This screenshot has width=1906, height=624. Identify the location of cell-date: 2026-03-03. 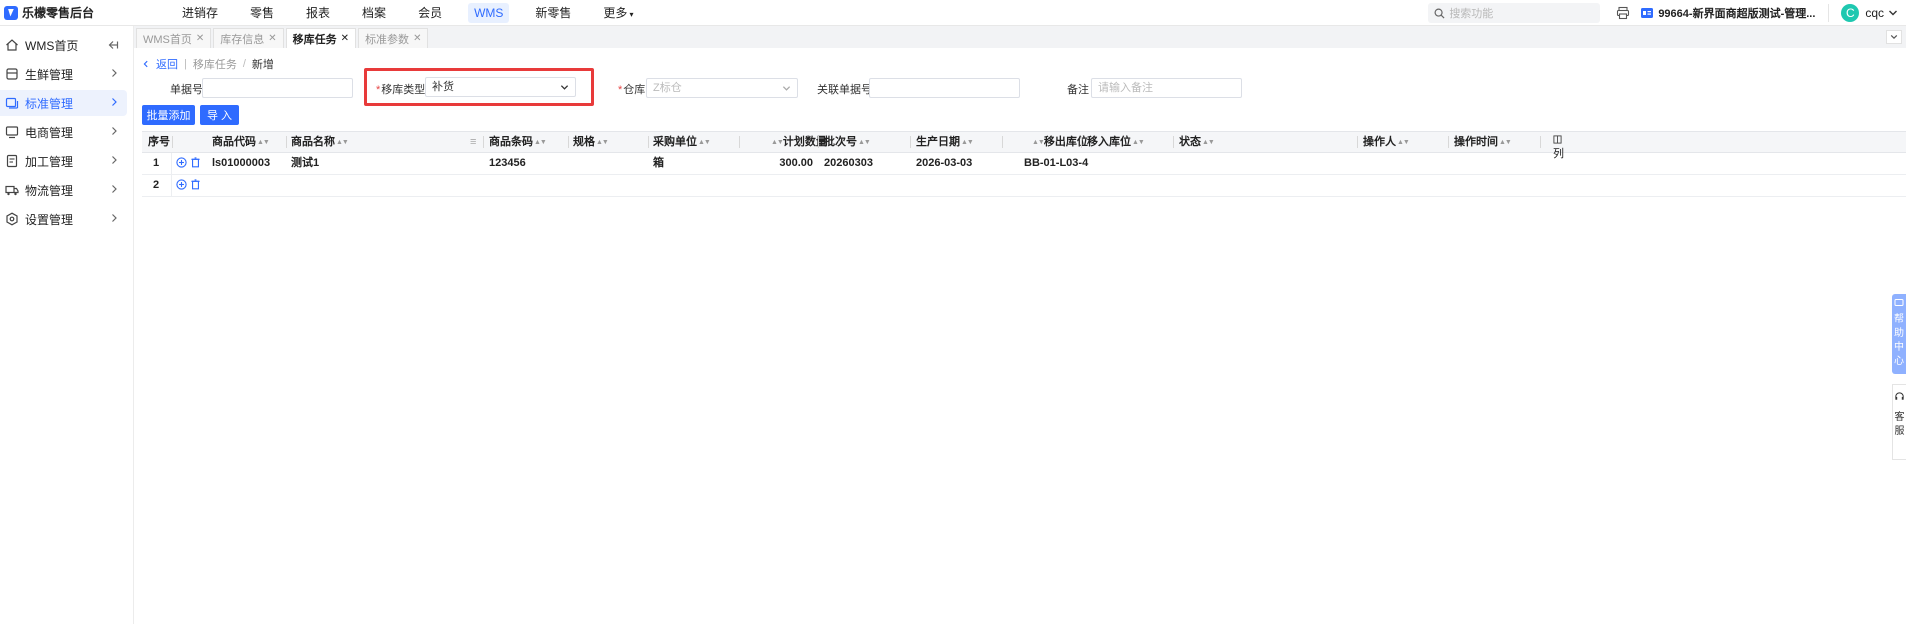
(944, 163).